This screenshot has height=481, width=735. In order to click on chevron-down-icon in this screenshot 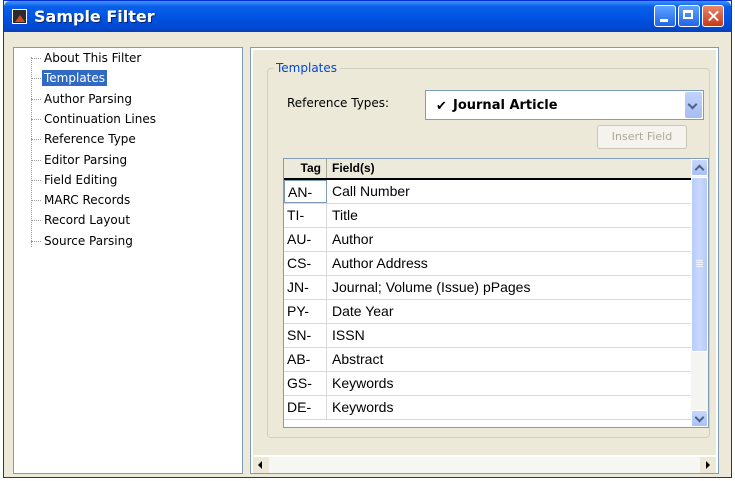, I will do `click(693, 105)`.